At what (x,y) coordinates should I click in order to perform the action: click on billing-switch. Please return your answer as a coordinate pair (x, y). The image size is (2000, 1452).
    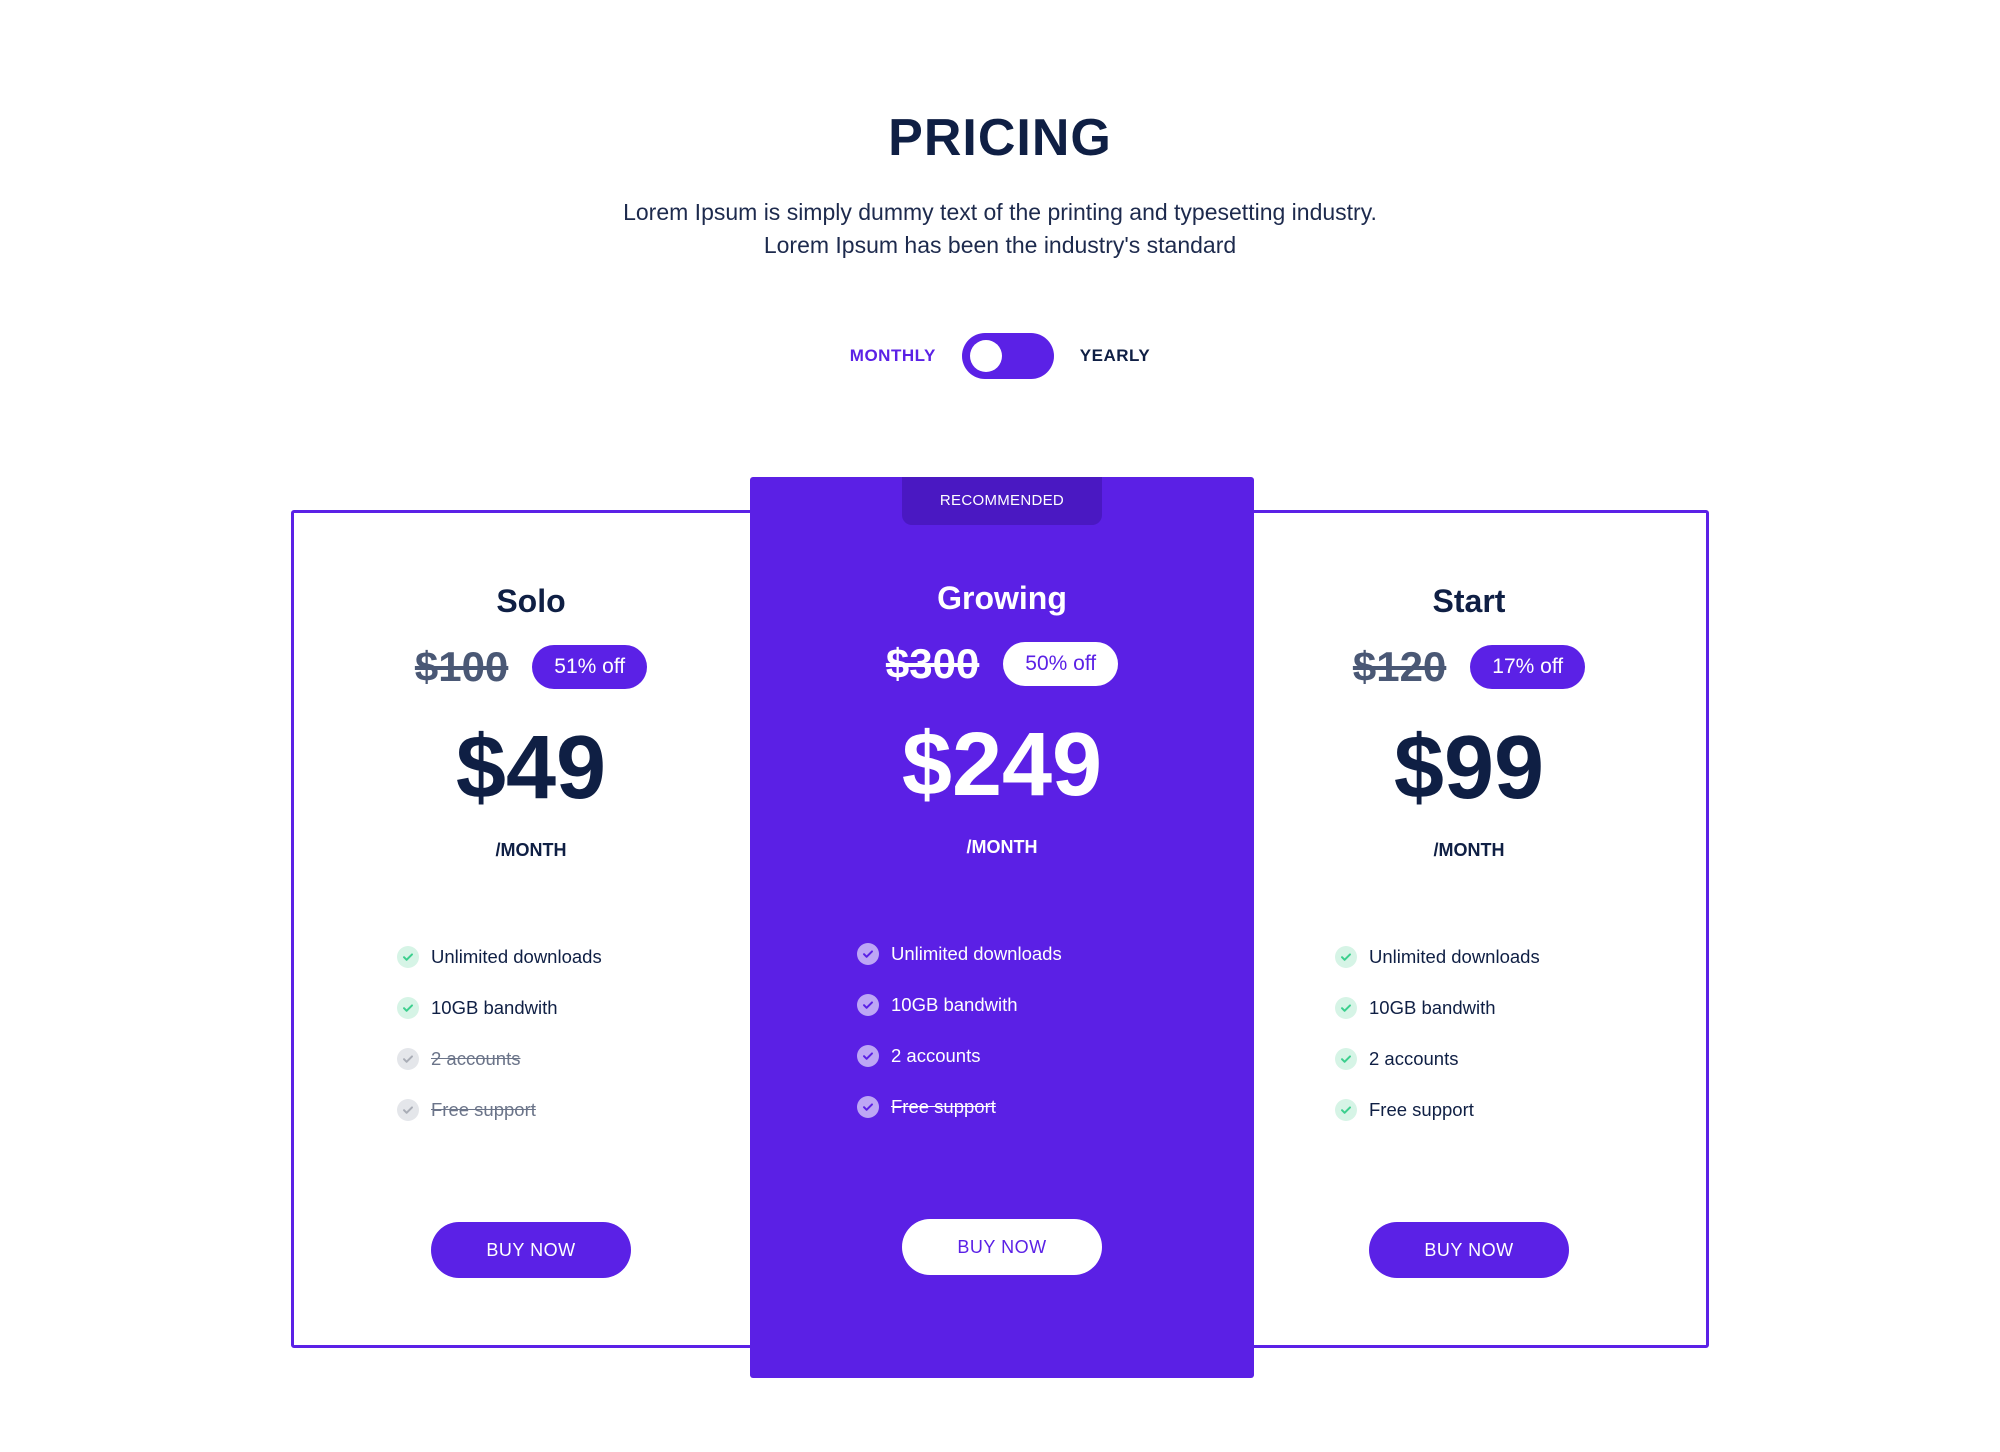
    Looking at the image, I should click on (1007, 356).